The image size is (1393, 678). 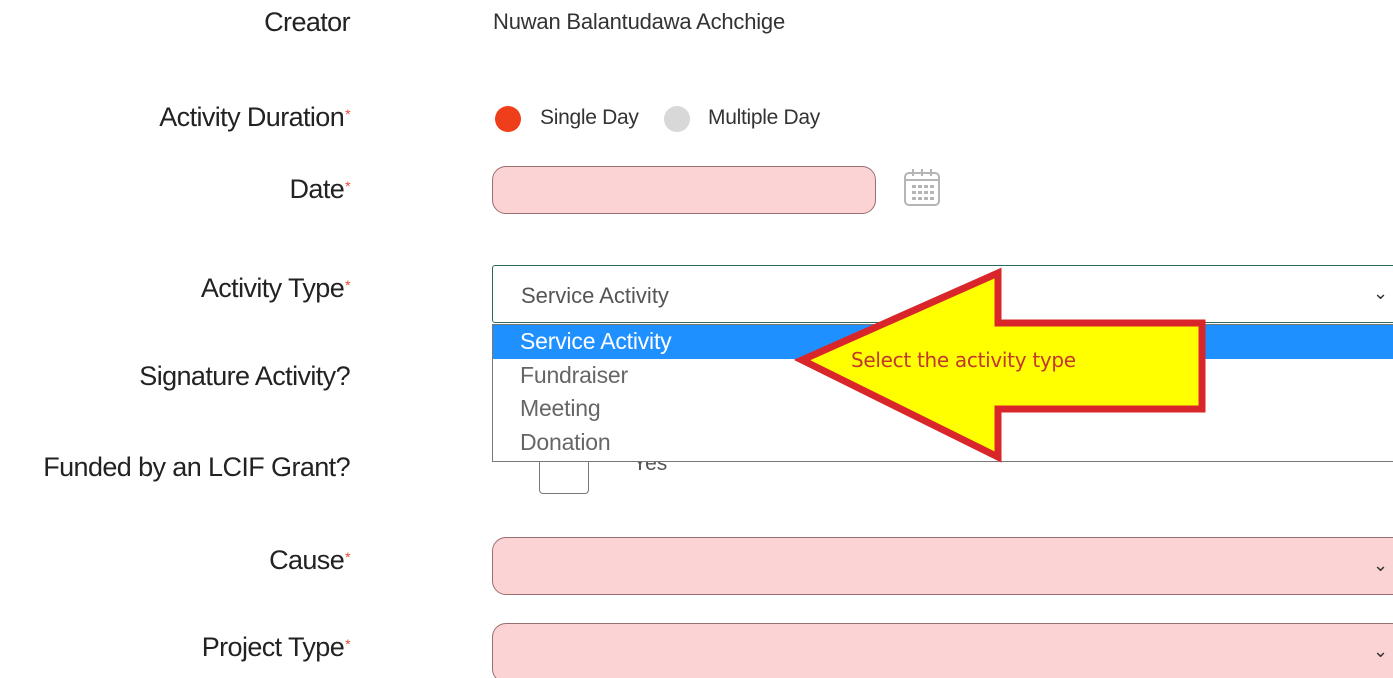 I want to click on date-label: Date*, so click(x=320, y=189).